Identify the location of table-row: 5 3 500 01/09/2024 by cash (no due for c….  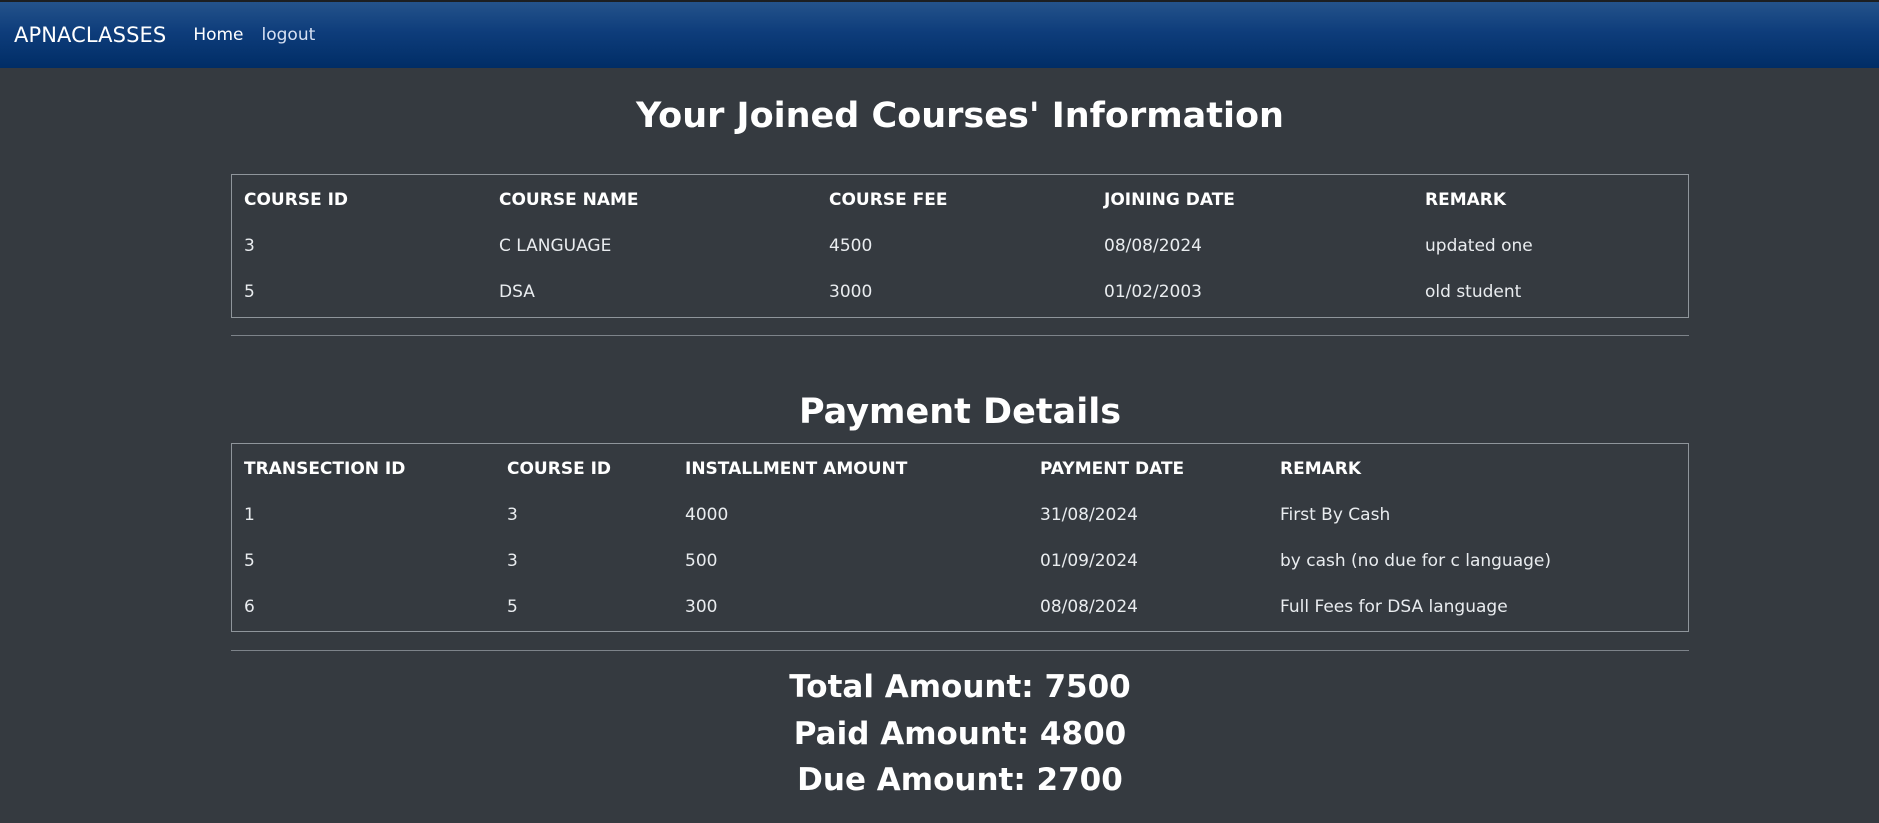
(960, 561).